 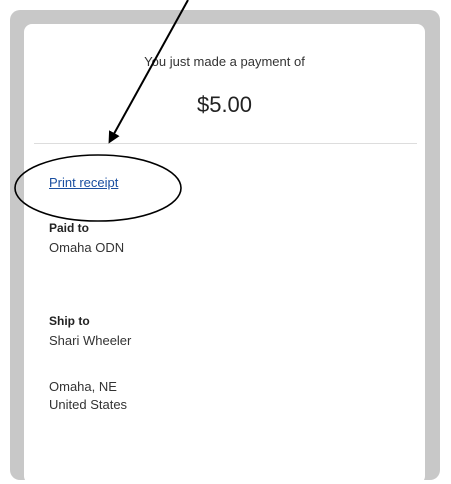 I want to click on ship-to-label: Ship to, so click(x=69, y=321).